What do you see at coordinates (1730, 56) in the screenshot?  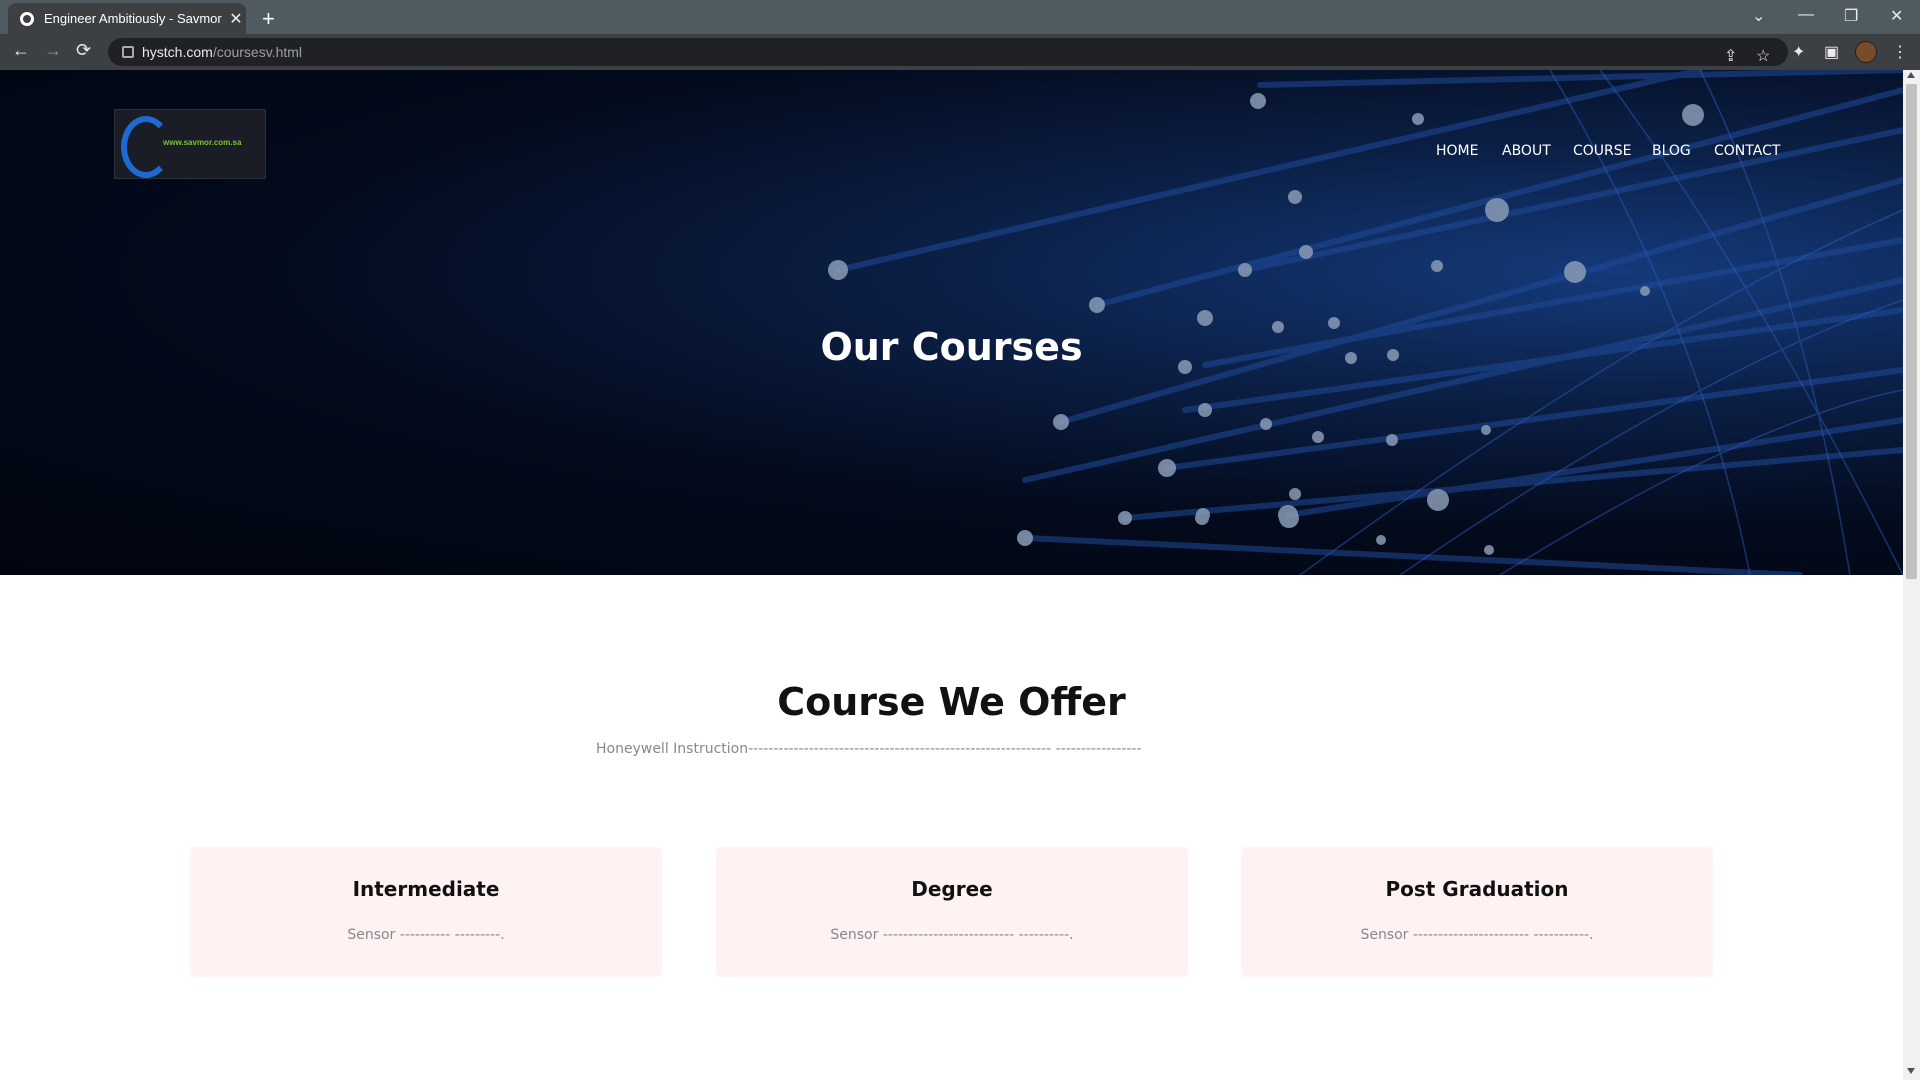 I see `share-icon: ⇪` at bounding box center [1730, 56].